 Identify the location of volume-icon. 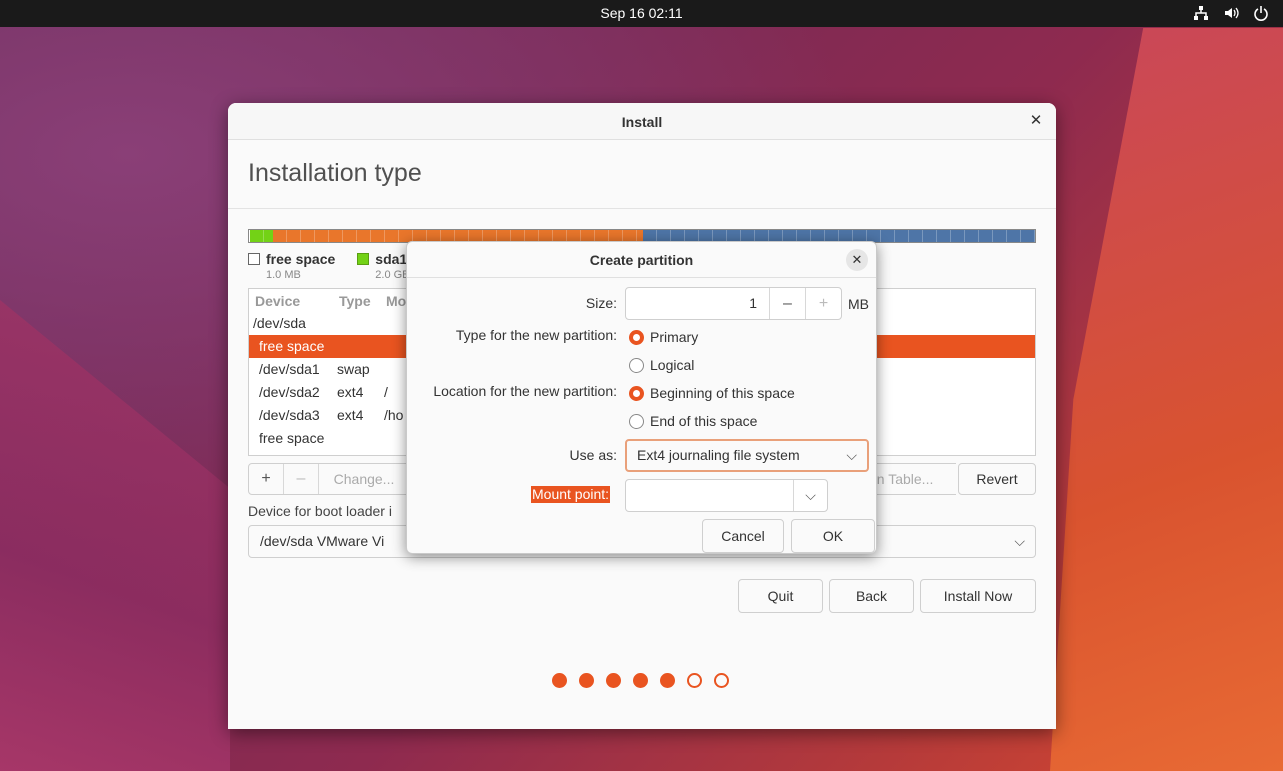
(1231, 13).